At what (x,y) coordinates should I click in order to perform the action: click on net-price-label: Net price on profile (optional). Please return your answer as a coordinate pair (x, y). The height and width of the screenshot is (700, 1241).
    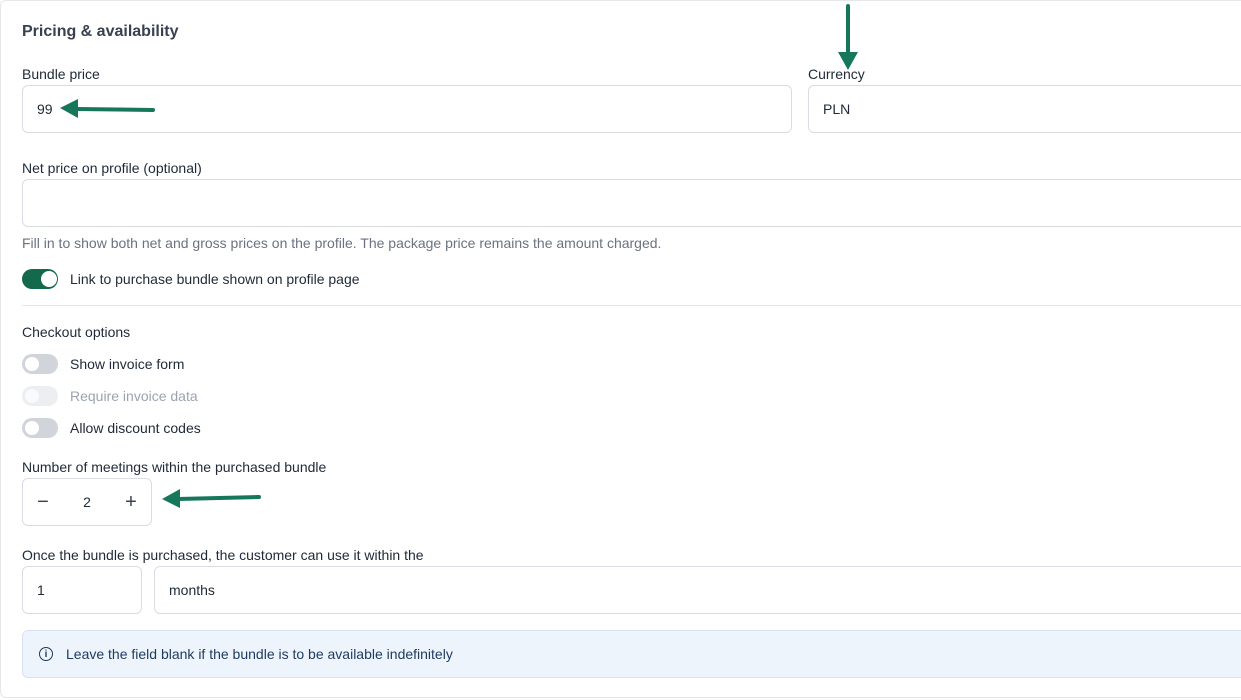
    Looking at the image, I should click on (112, 168).